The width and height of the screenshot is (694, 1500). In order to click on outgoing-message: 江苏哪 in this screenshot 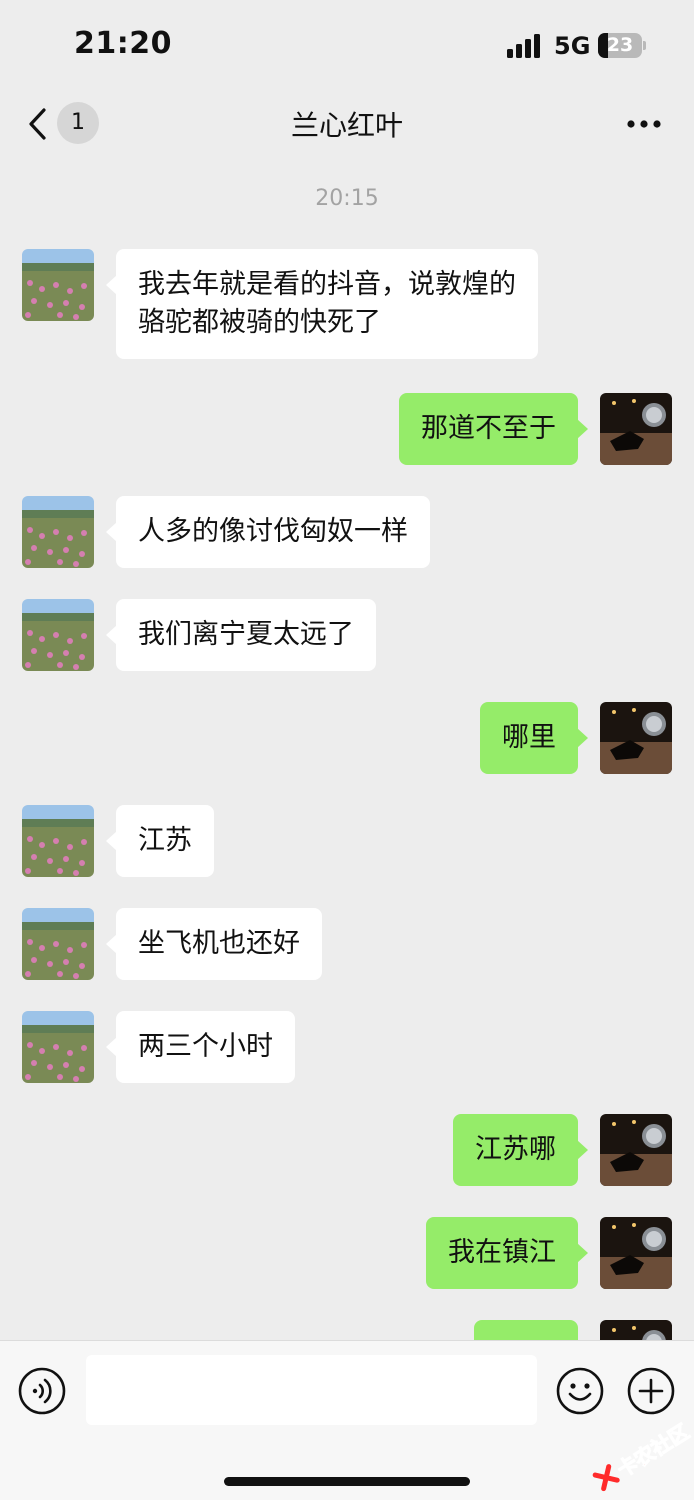, I will do `click(520, 1150)`.